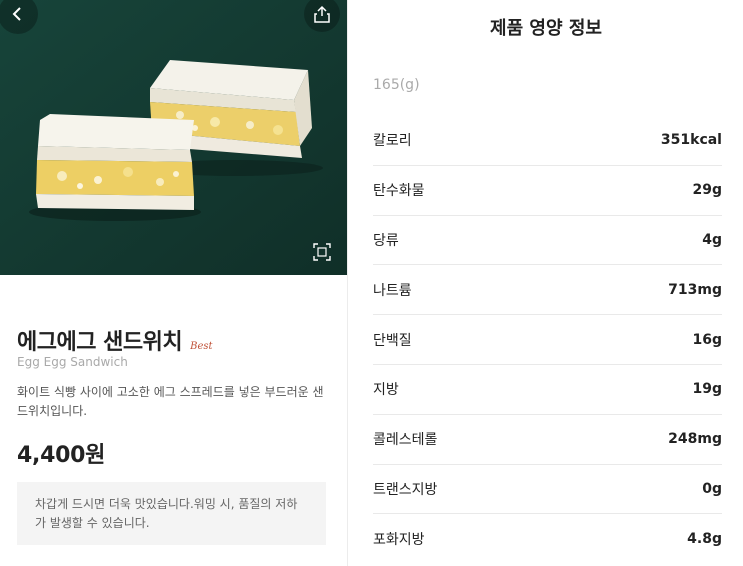 The image size is (743, 566). What do you see at coordinates (547, 390) in the screenshot?
I see `nutrition-row: 지방 19g` at bounding box center [547, 390].